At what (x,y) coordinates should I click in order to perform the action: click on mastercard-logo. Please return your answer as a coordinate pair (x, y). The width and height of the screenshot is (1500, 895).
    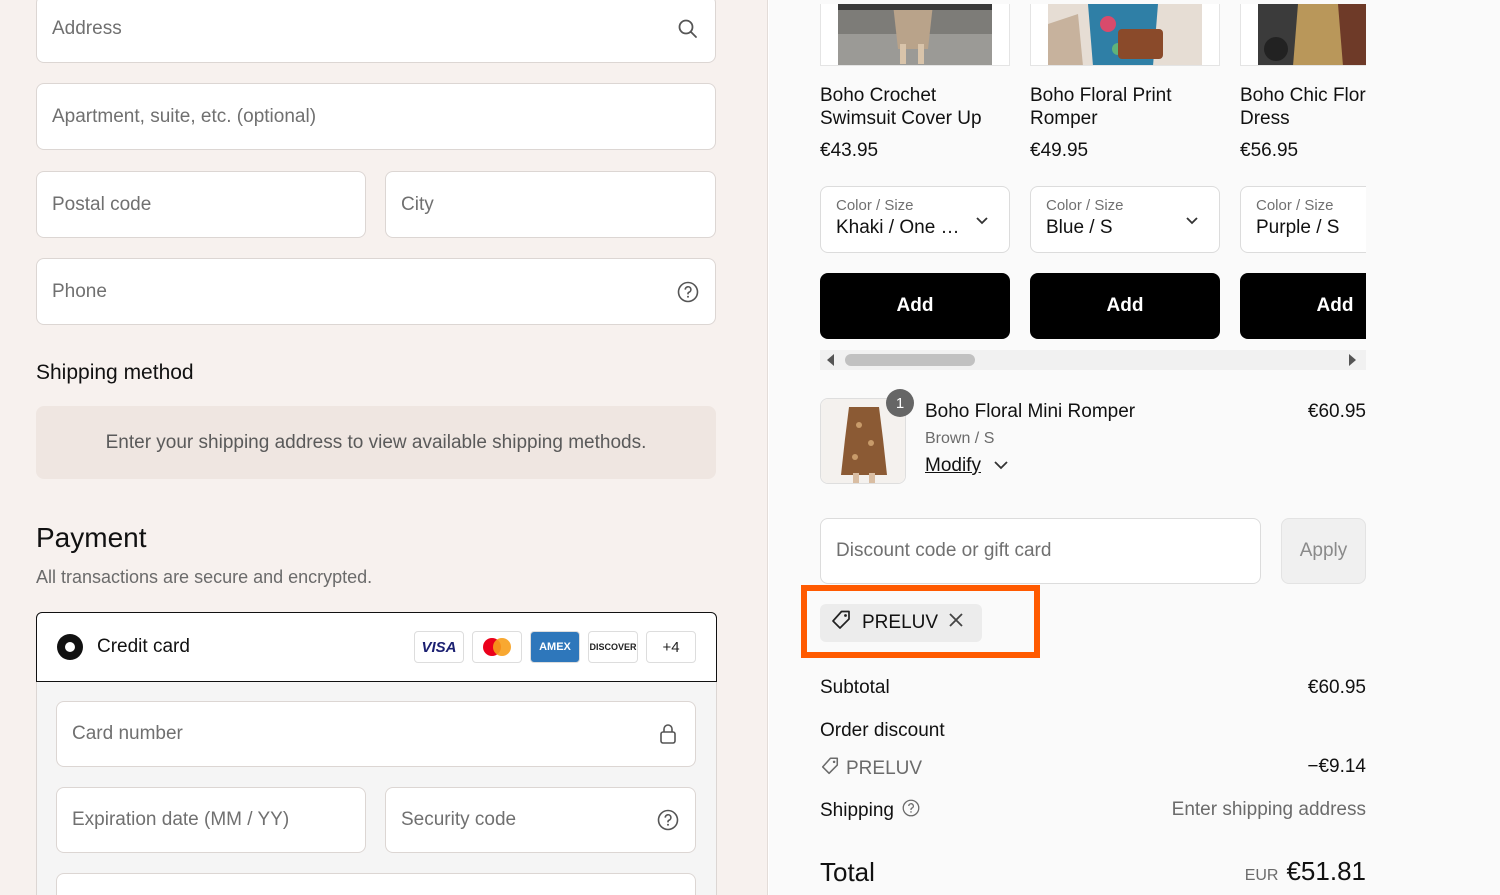
    Looking at the image, I should click on (497, 647).